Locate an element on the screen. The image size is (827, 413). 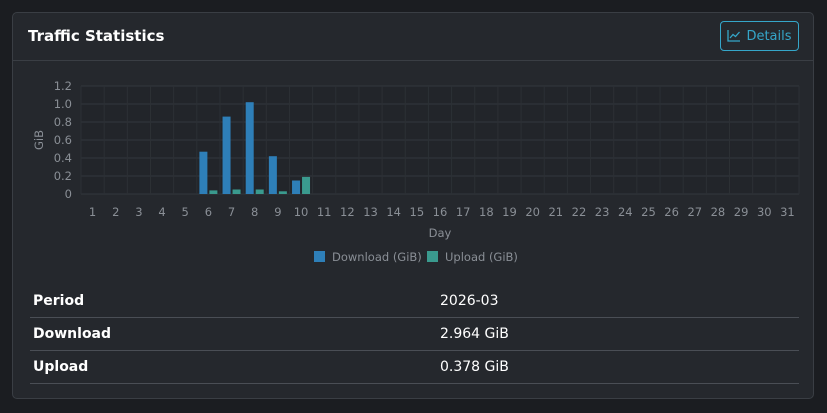
stats-label: Download is located at coordinates (233, 334).